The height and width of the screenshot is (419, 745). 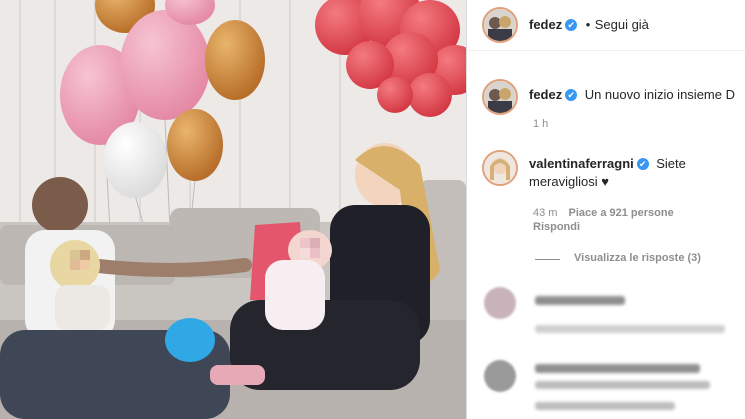 I want to click on caption-username: fedez, so click(x=545, y=94).